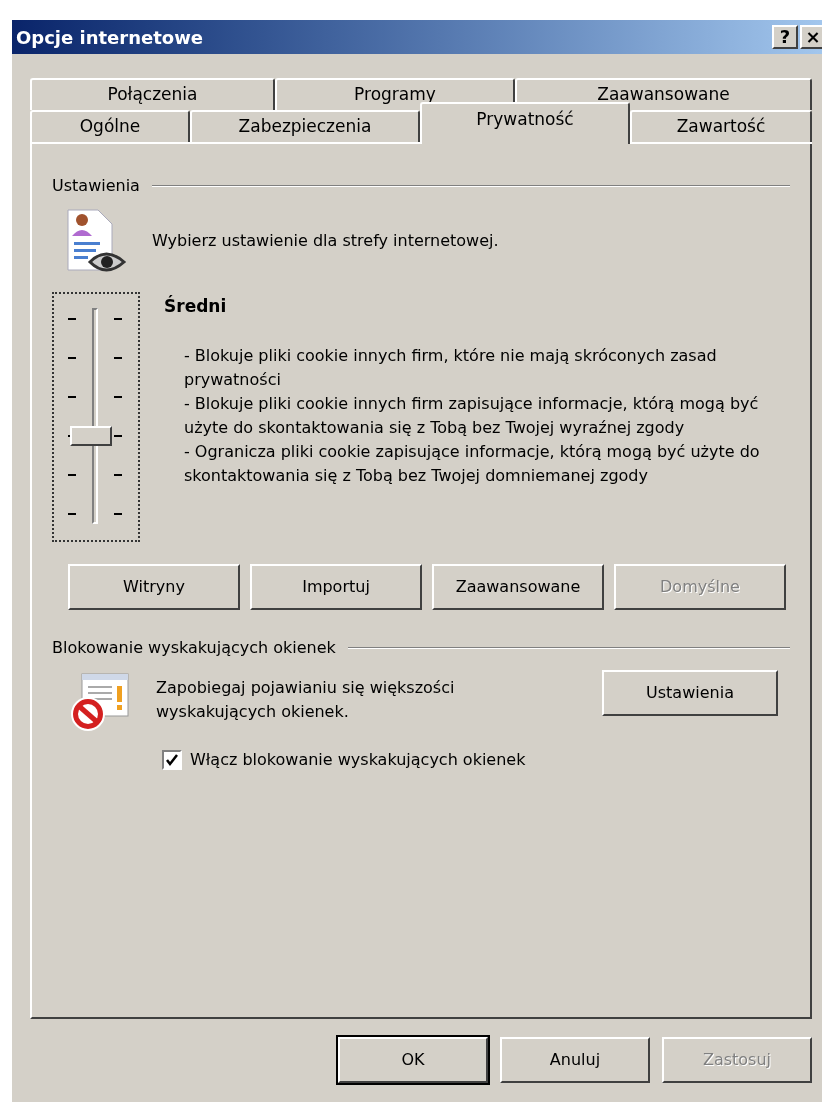 The width and height of the screenshot is (822, 1102). I want to click on description-text: - Blokuje pliki cookie innych firm, które nie mają skróconych zasad prywatności, so click(451, 367).